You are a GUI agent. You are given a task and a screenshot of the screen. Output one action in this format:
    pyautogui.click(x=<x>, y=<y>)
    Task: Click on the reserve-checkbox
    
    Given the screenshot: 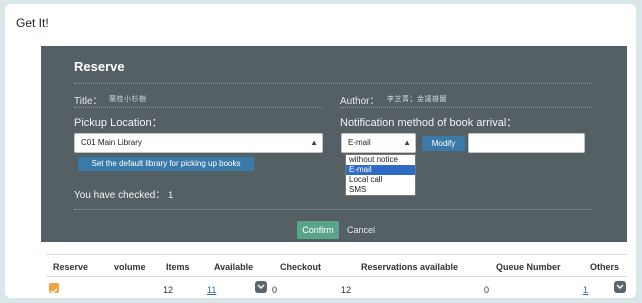 What is the action you would take?
    pyautogui.click(x=54, y=288)
    